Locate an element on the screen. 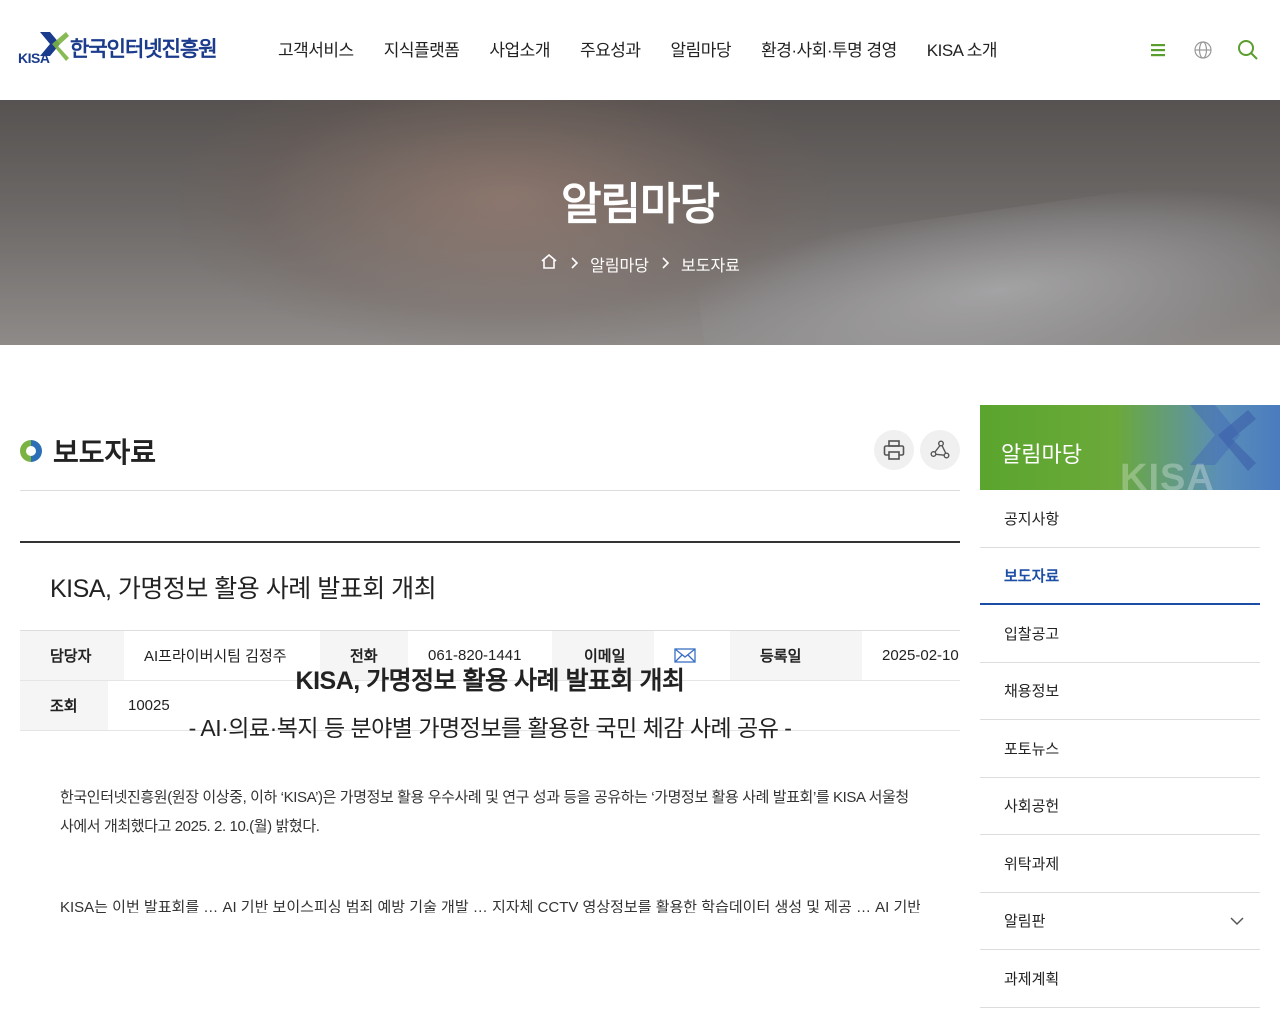 Image resolution: width=1280 pixels, height=1024 pixels. title-bullet-icon is located at coordinates (31, 451).